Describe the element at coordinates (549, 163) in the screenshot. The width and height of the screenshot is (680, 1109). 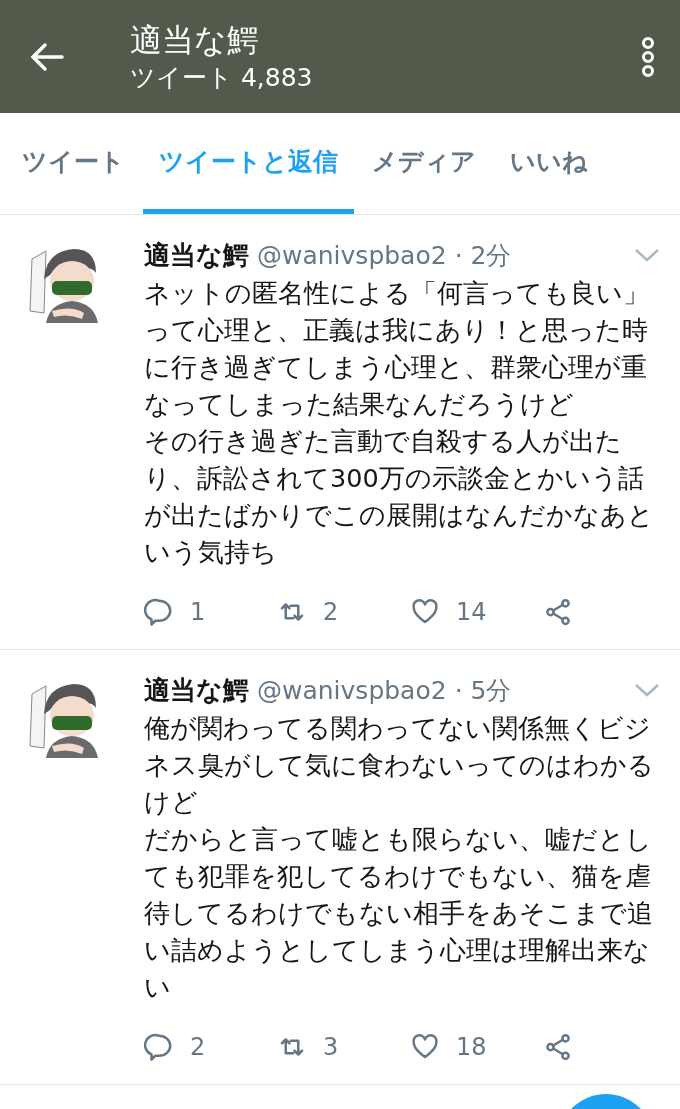
I see `profile-tab: いいね` at that location.